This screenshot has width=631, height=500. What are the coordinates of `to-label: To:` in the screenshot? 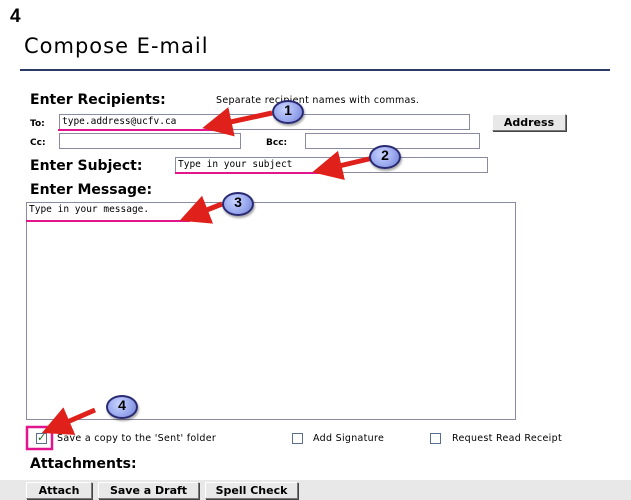 It's located at (37, 124).